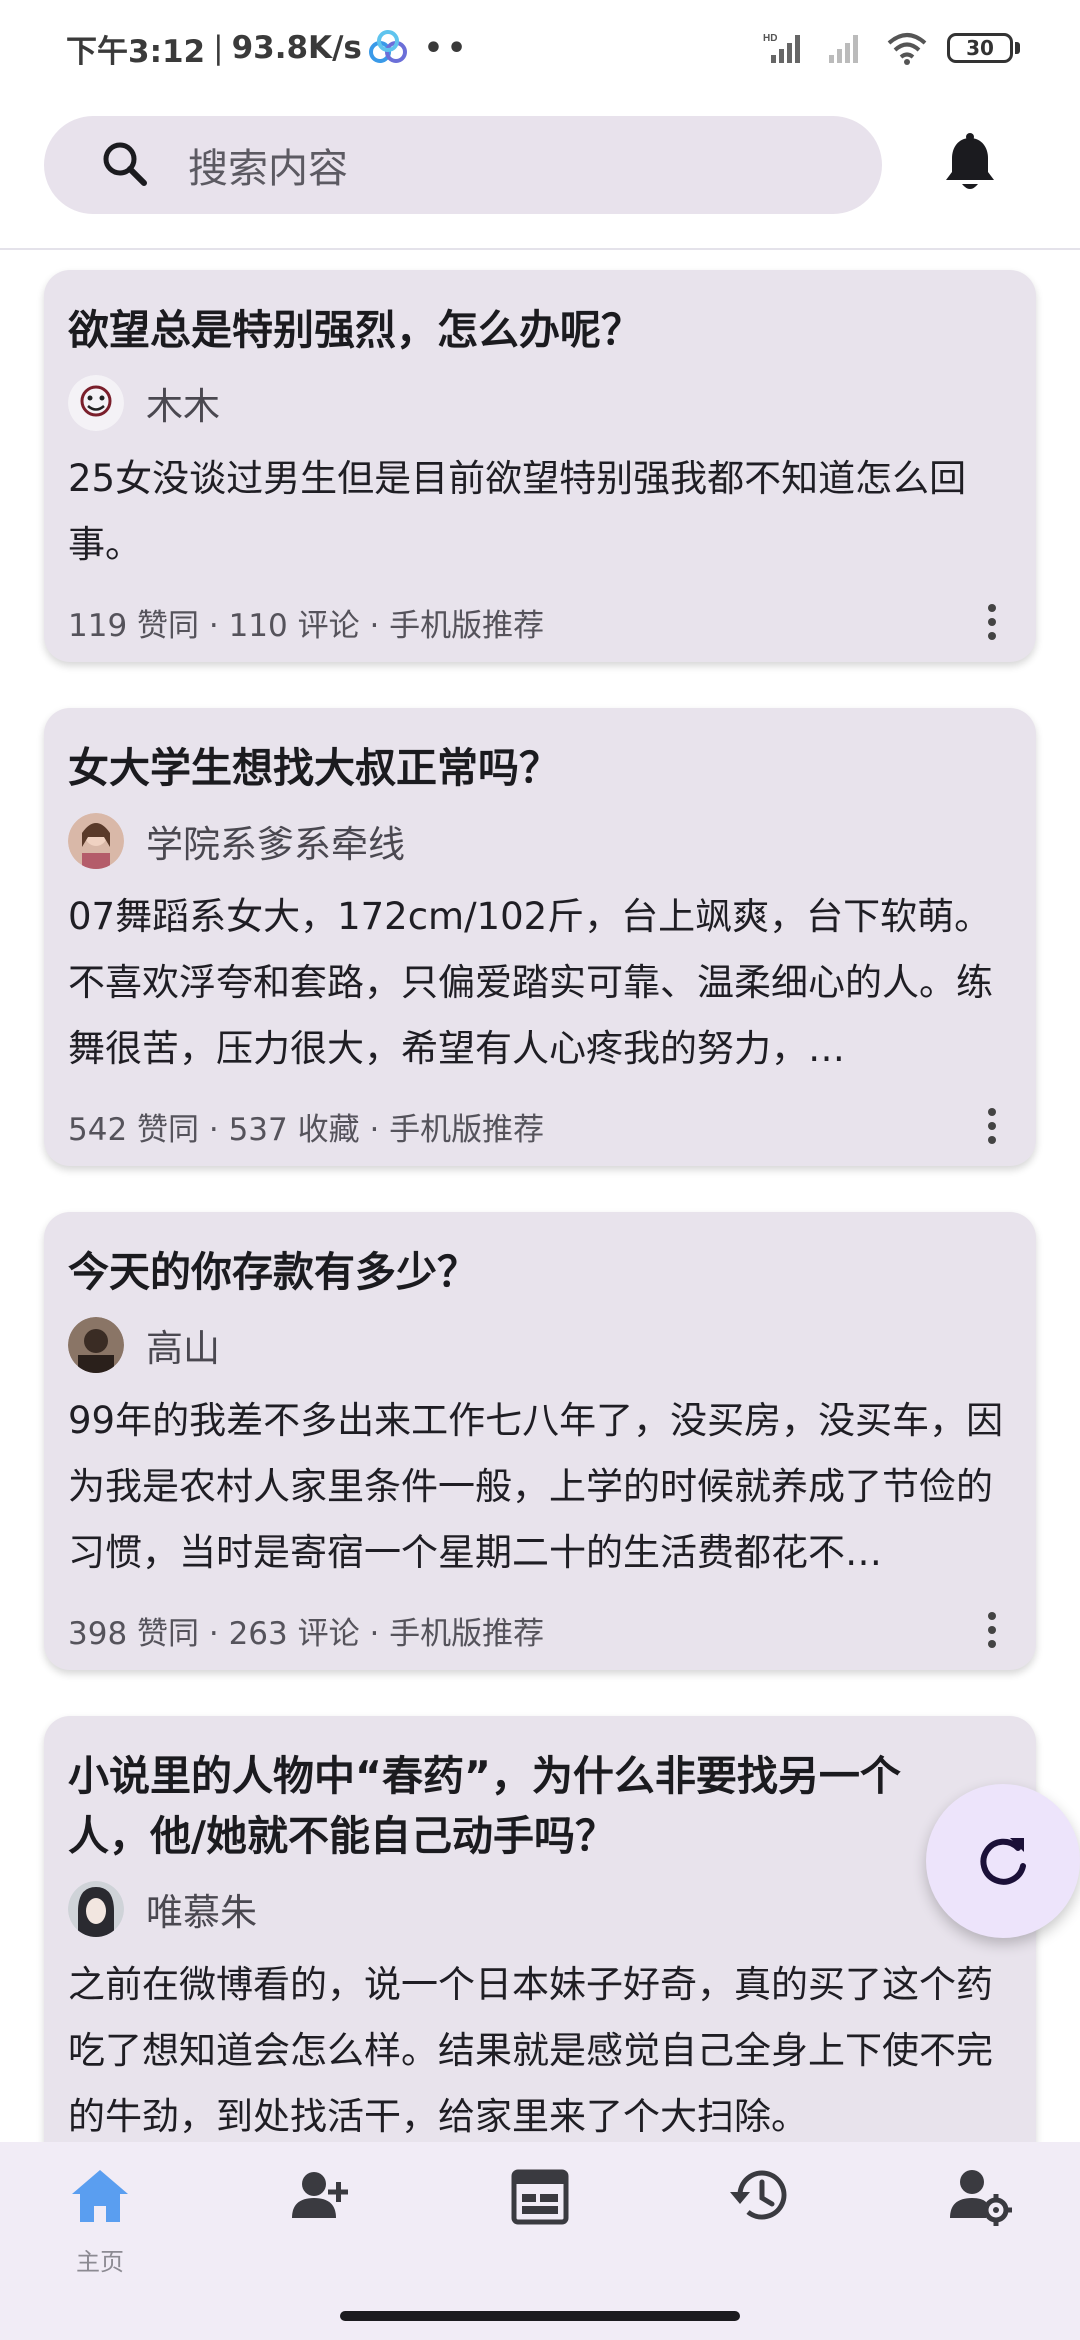 The width and height of the screenshot is (1080, 2340). Describe the element at coordinates (760, 2229) in the screenshot. I see `nav-history` at that location.